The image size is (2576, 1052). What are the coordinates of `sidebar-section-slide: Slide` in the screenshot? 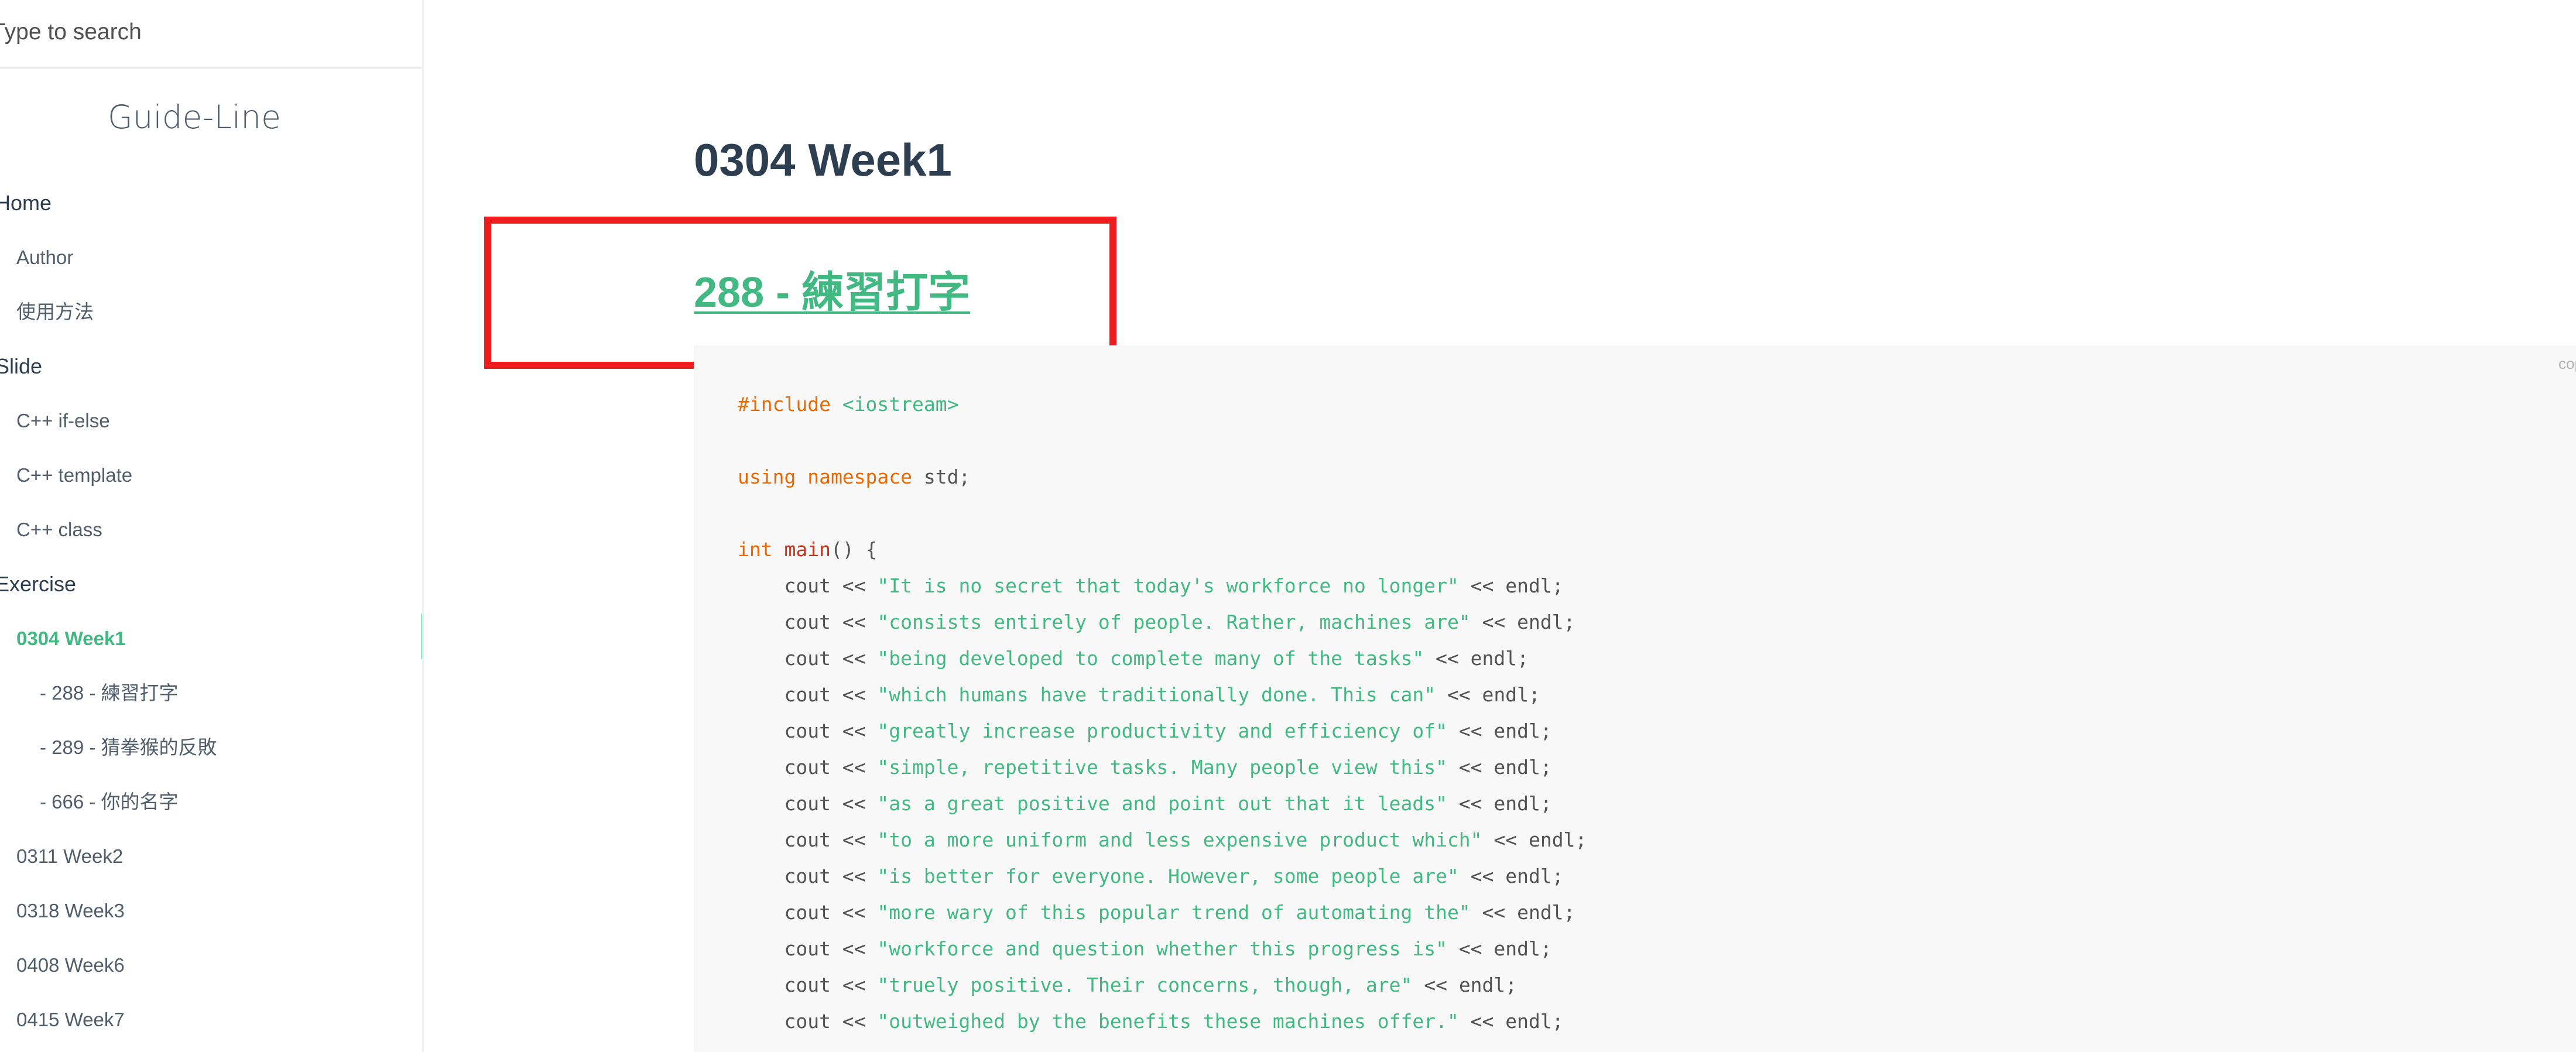 It's located at (211, 366).